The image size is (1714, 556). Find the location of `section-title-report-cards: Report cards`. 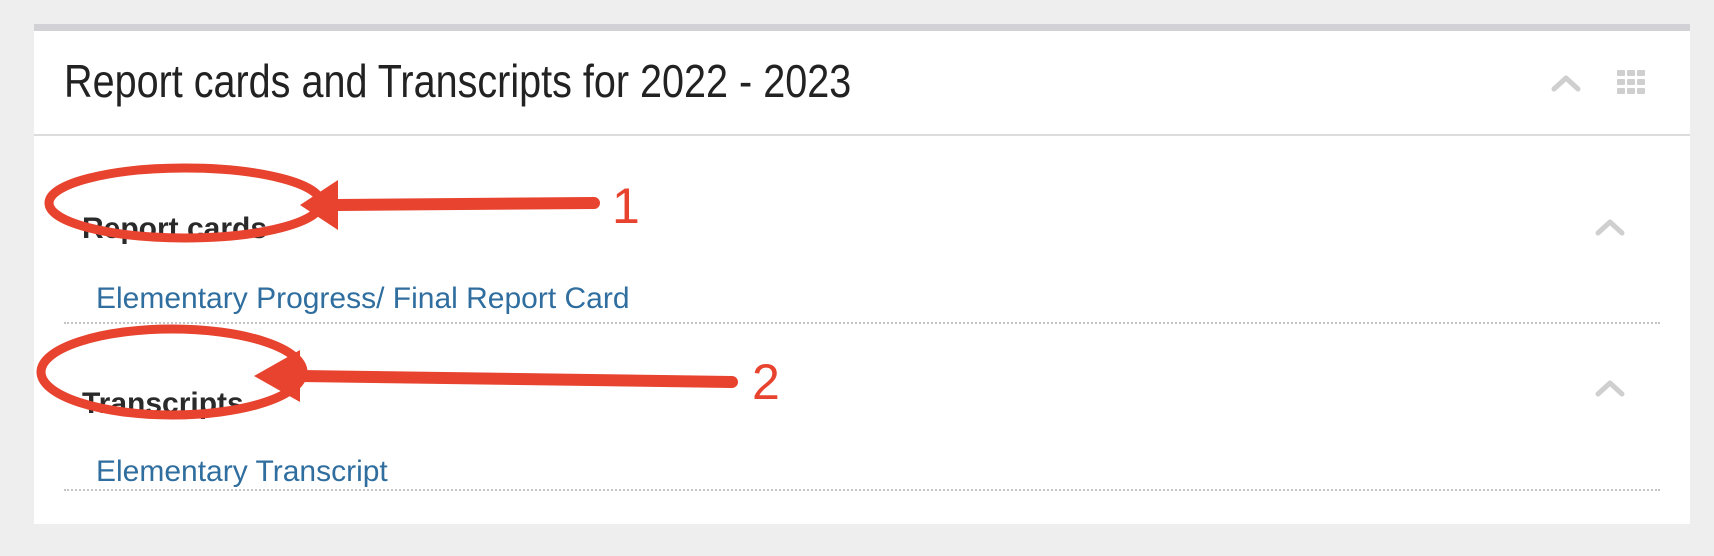

section-title-report-cards: Report cards is located at coordinates (175, 228).